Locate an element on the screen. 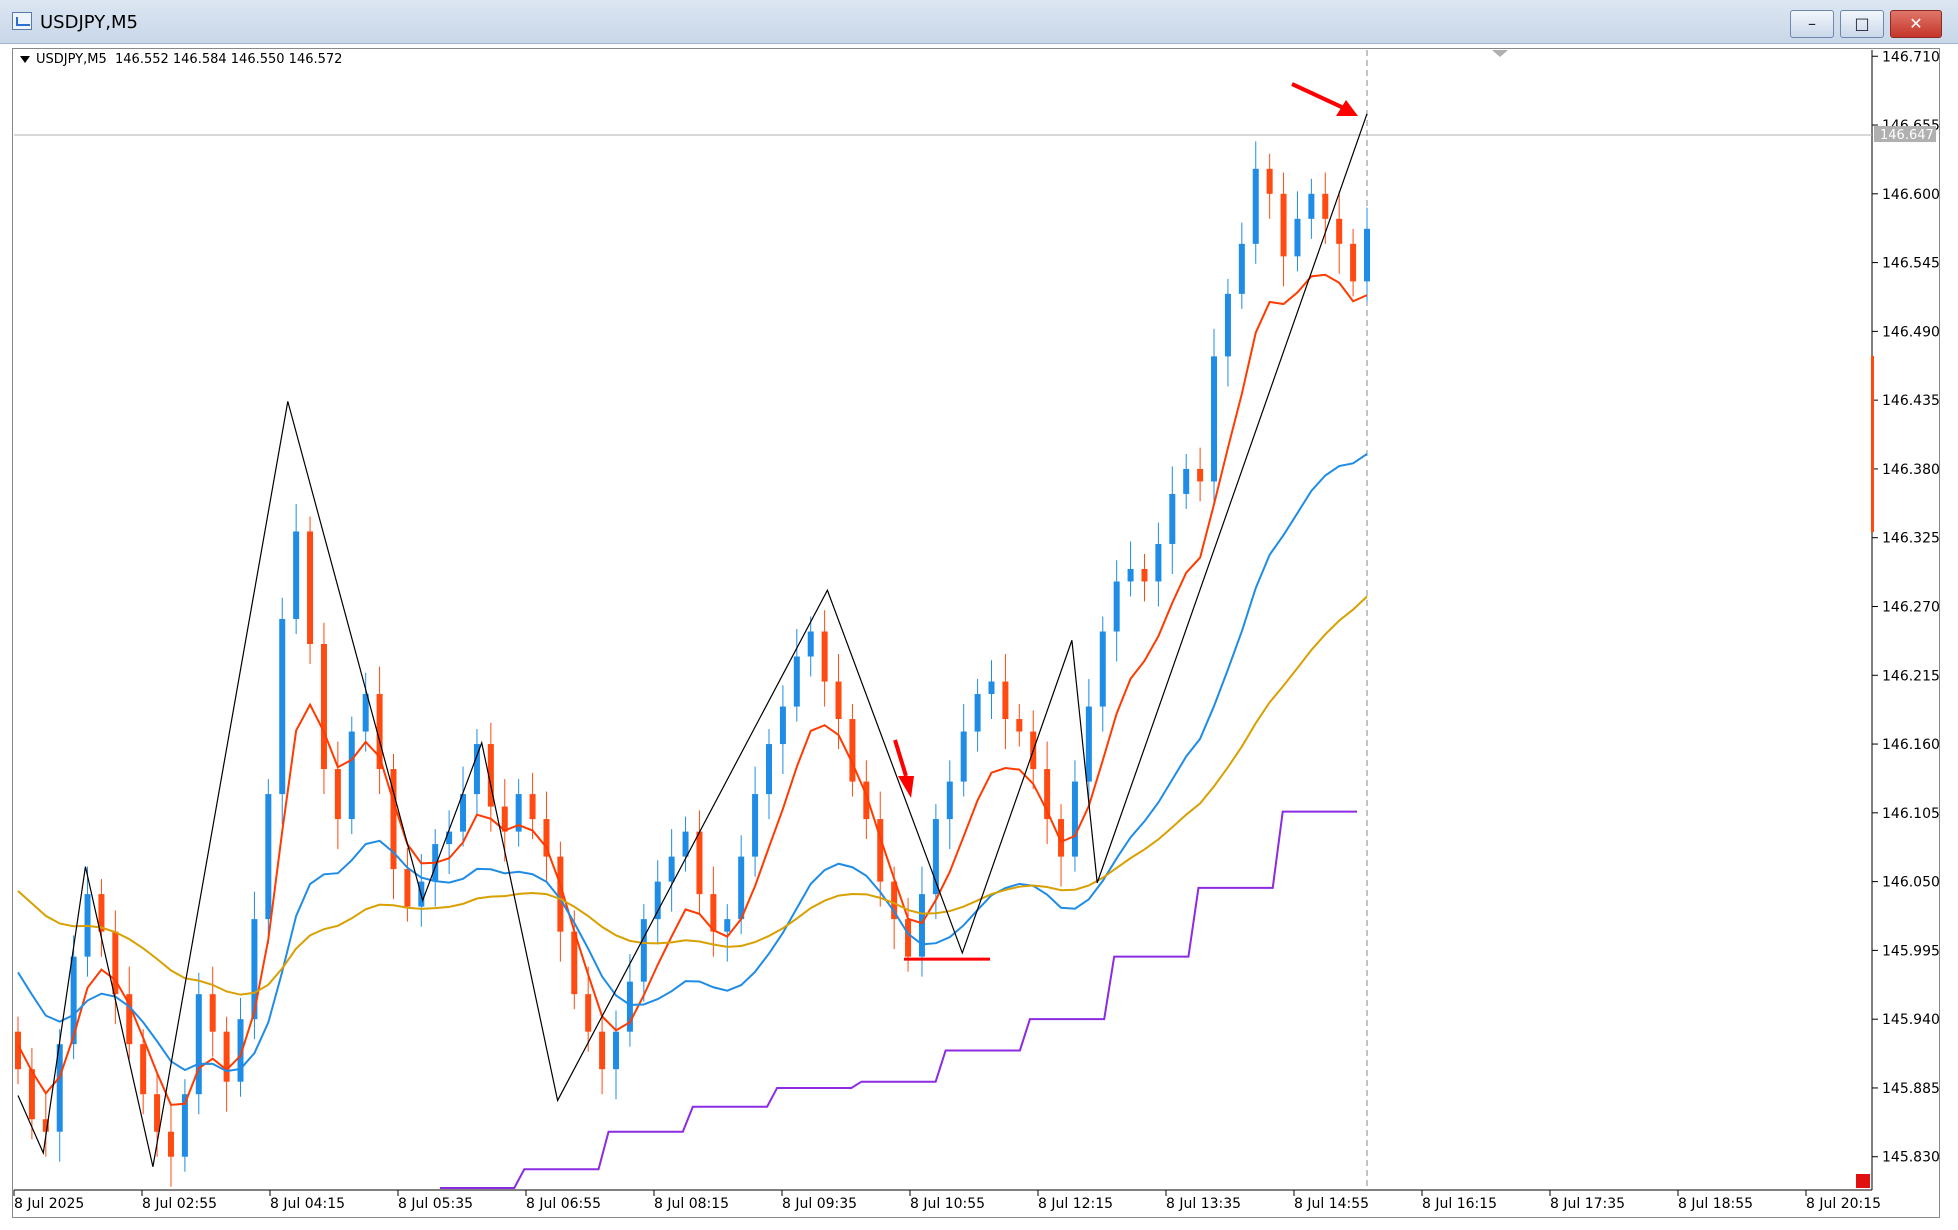  price-tick-label: 145.885 is located at coordinates (1911, 1089).